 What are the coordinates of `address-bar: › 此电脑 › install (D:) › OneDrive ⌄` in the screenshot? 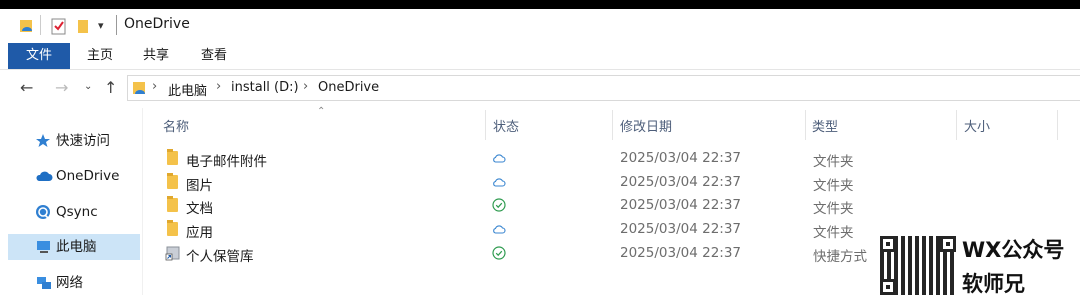 It's located at (603, 88).